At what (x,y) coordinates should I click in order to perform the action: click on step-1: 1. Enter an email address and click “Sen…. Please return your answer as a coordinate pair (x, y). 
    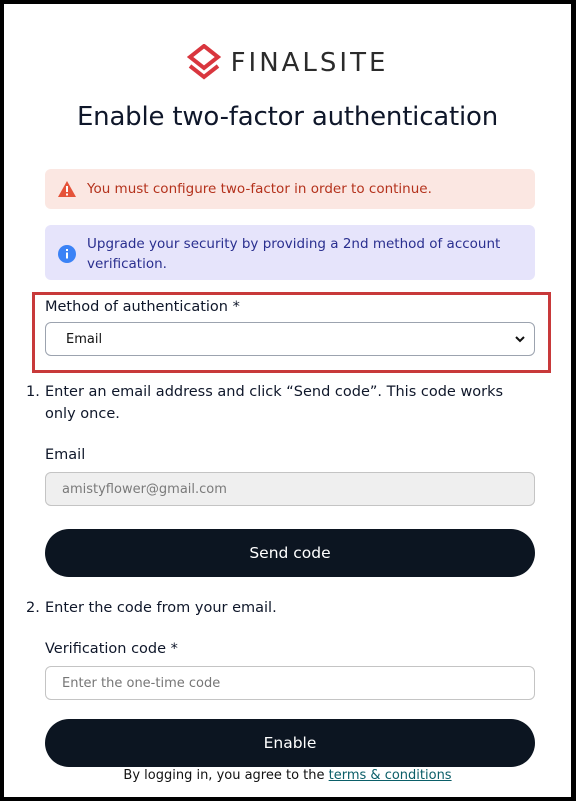
    Looking at the image, I should click on (278, 403).